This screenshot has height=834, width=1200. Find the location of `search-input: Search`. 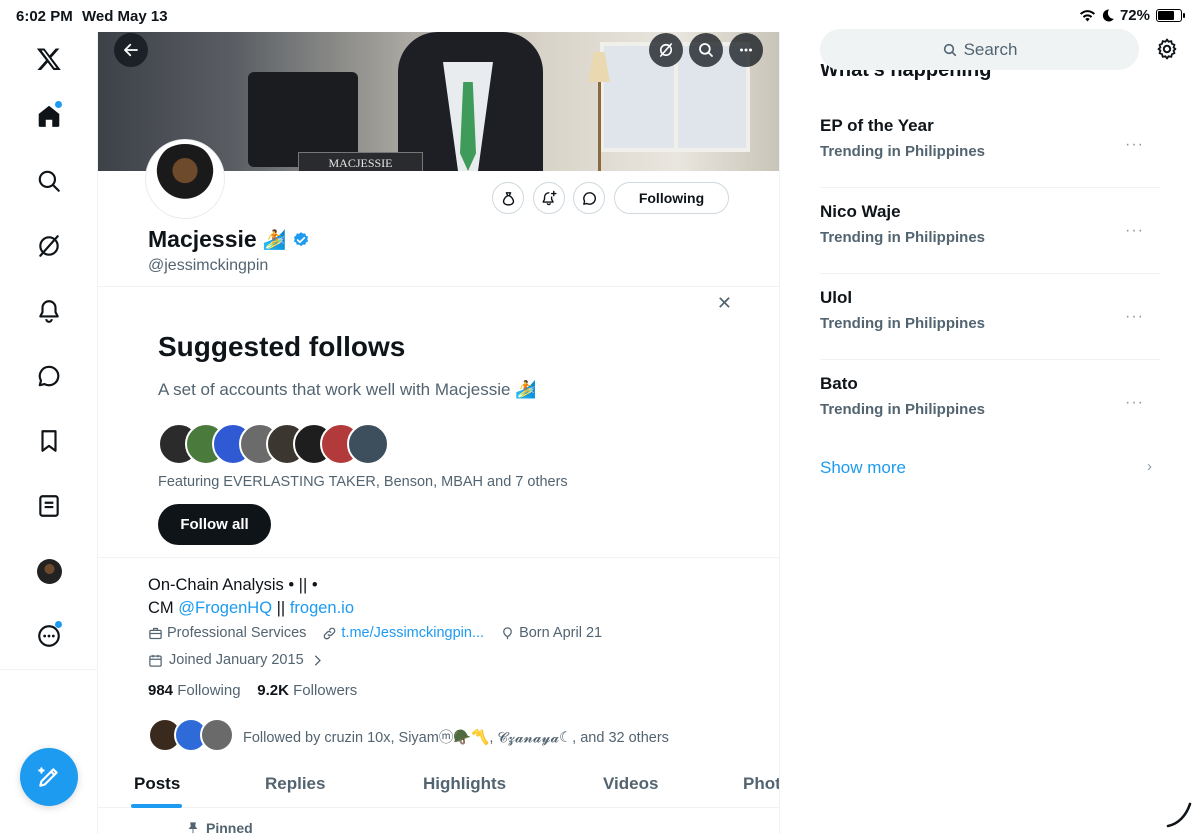

search-input: Search is located at coordinates (979, 49).